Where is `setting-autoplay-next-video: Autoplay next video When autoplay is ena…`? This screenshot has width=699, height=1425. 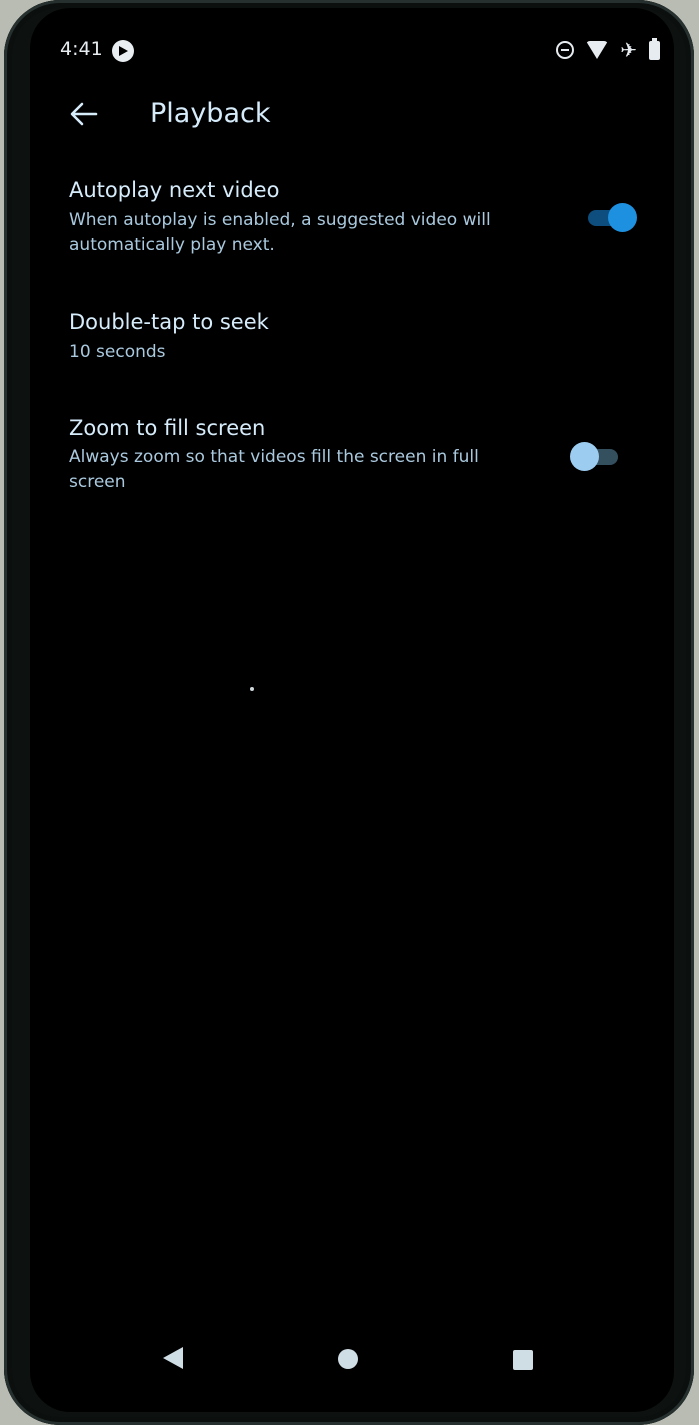 setting-autoplay-next-video: Autoplay next video When autoplay is ena… is located at coordinates (352, 218).